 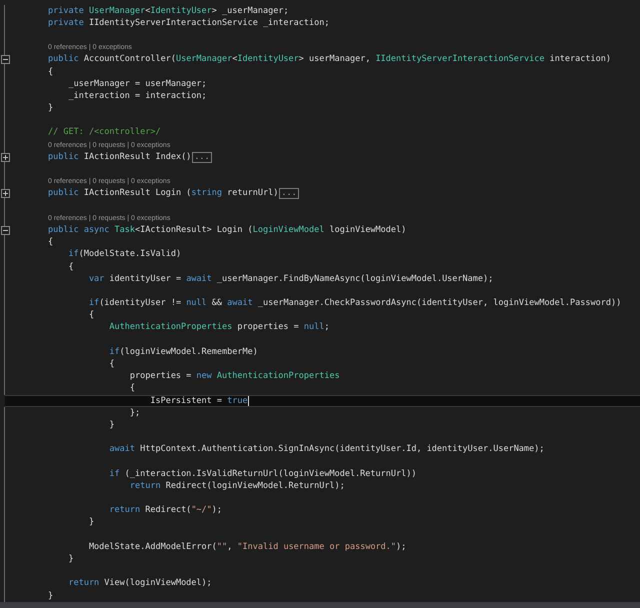 What do you see at coordinates (163, 194) in the screenshot?
I see `code-line: public IActionResult Login (string returnUrl)` at bounding box center [163, 194].